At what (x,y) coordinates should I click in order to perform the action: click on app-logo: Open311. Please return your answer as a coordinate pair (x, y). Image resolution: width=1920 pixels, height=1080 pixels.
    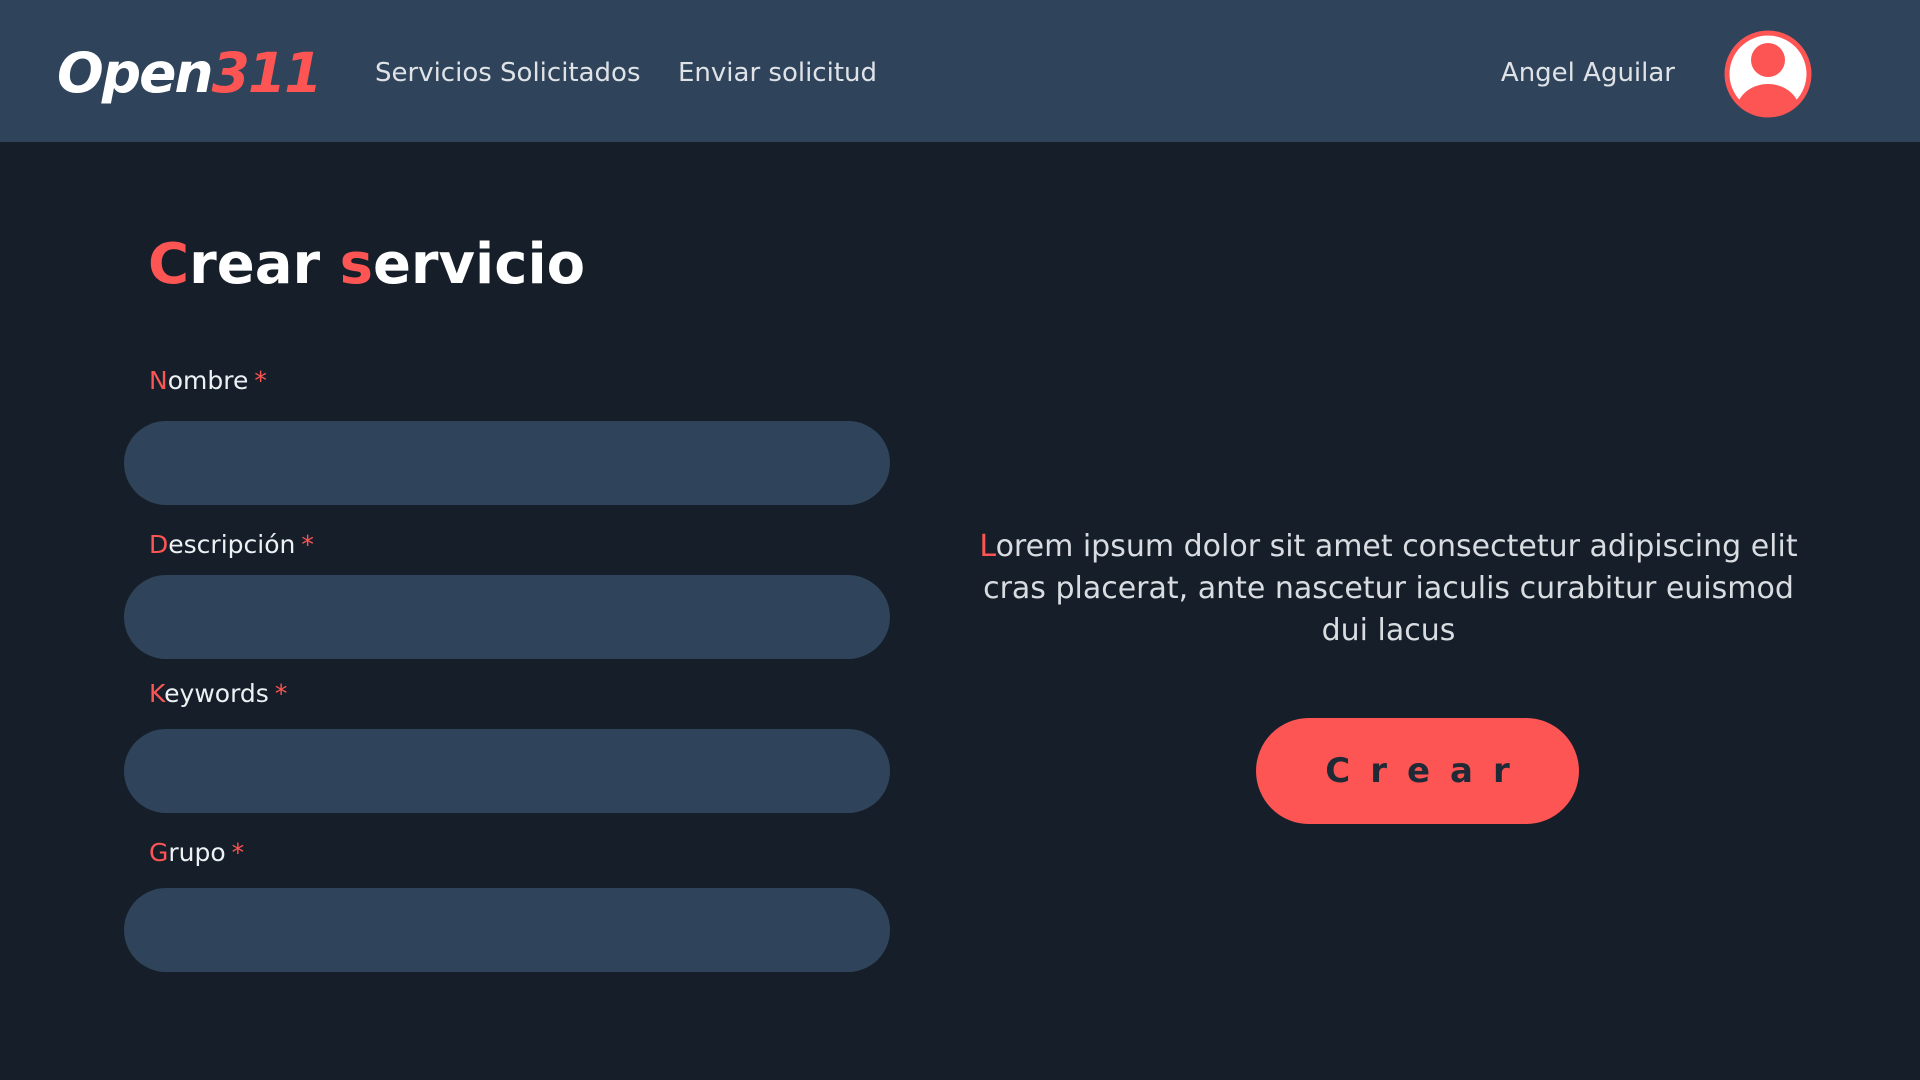
    Looking at the image, I should click on (190, 73).